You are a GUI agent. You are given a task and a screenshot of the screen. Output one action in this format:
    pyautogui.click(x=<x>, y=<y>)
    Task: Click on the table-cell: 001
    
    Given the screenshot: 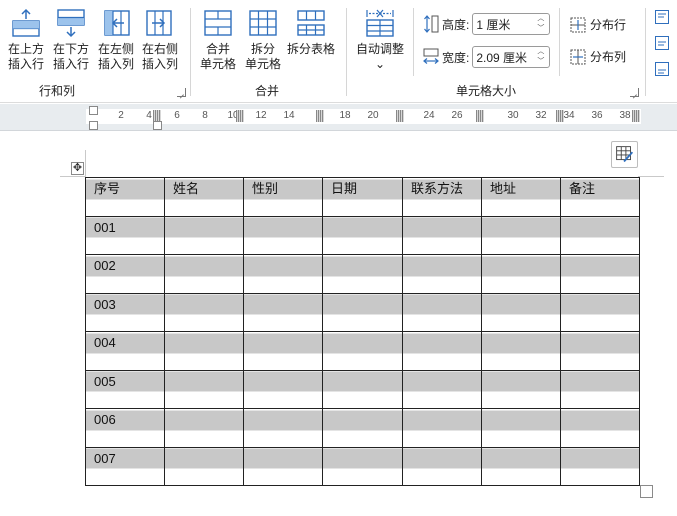 What is the action you would take?
    pyautogui.click(x=125, y=235)
    